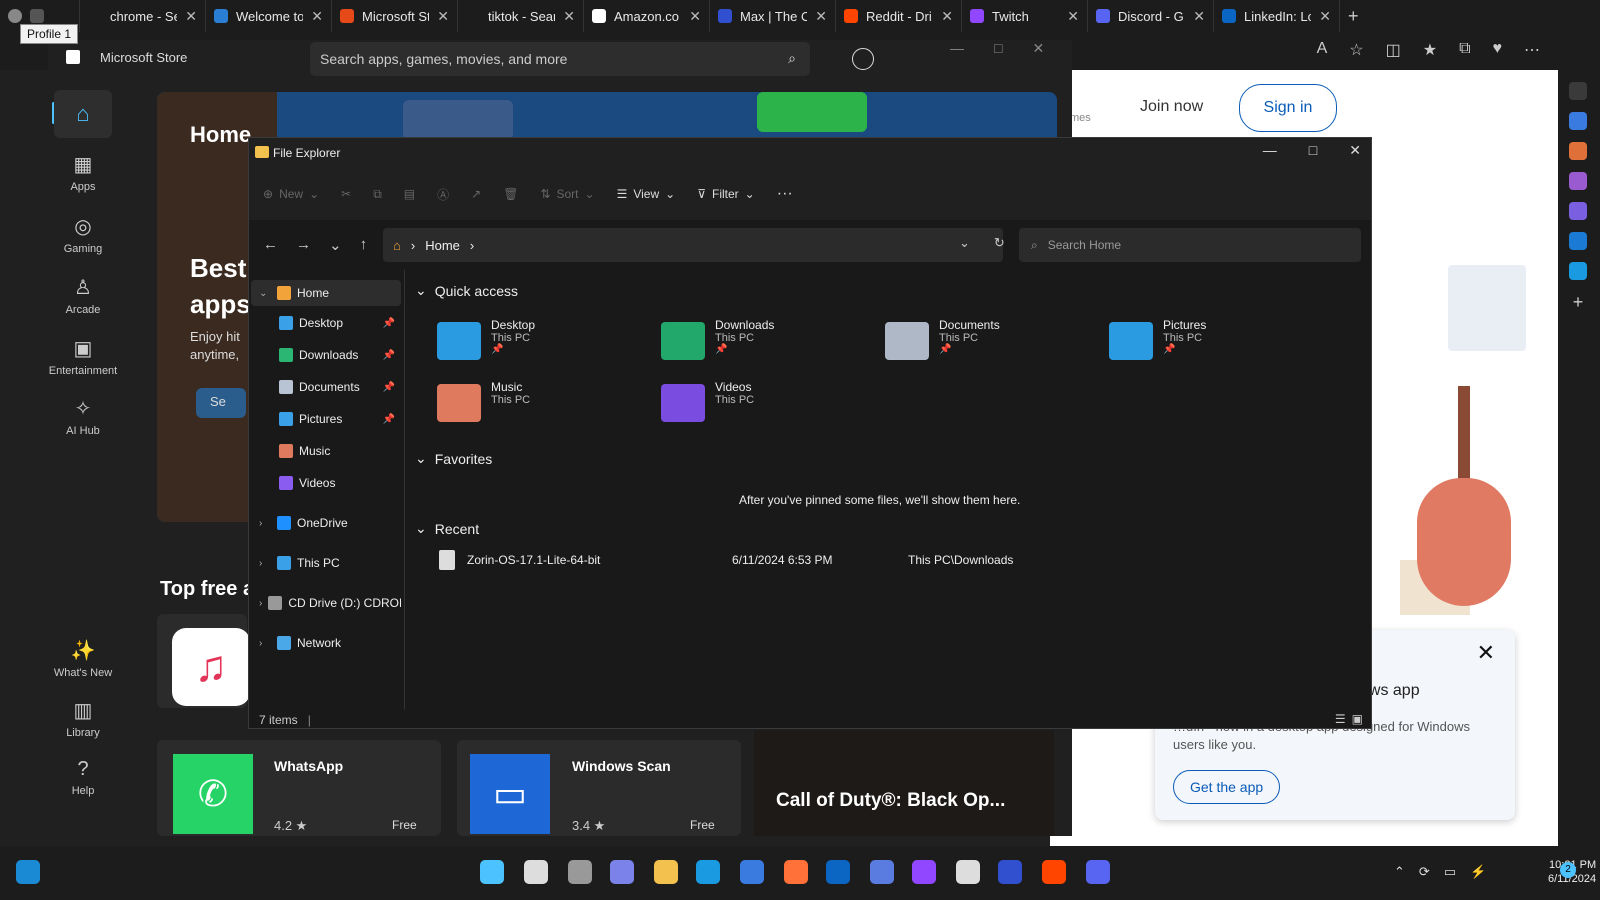 This screenshot has width=1600, height=900. What do you see at coordinates (838, 872) in the screenshot?
I see `linkedin-icon` at bounding box center [838, 872].